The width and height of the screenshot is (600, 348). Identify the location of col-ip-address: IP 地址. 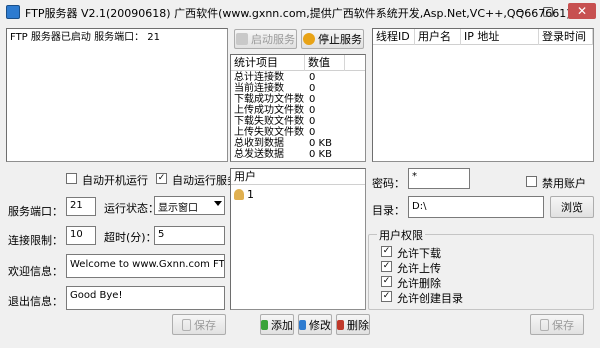
(500, 37).